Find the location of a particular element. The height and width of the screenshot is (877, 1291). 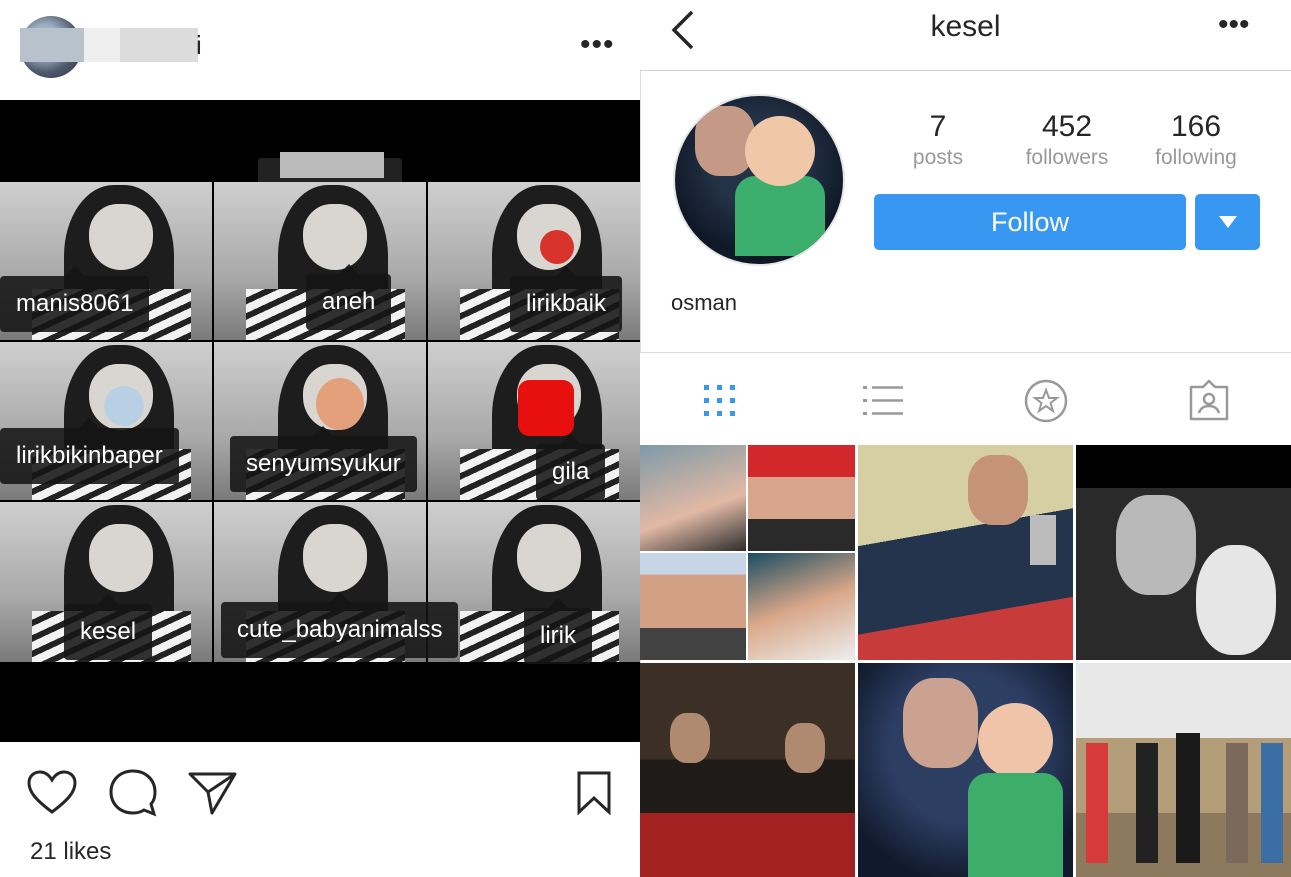

user-tag: lirikbikinbaper is located at coordinates (89, 451).